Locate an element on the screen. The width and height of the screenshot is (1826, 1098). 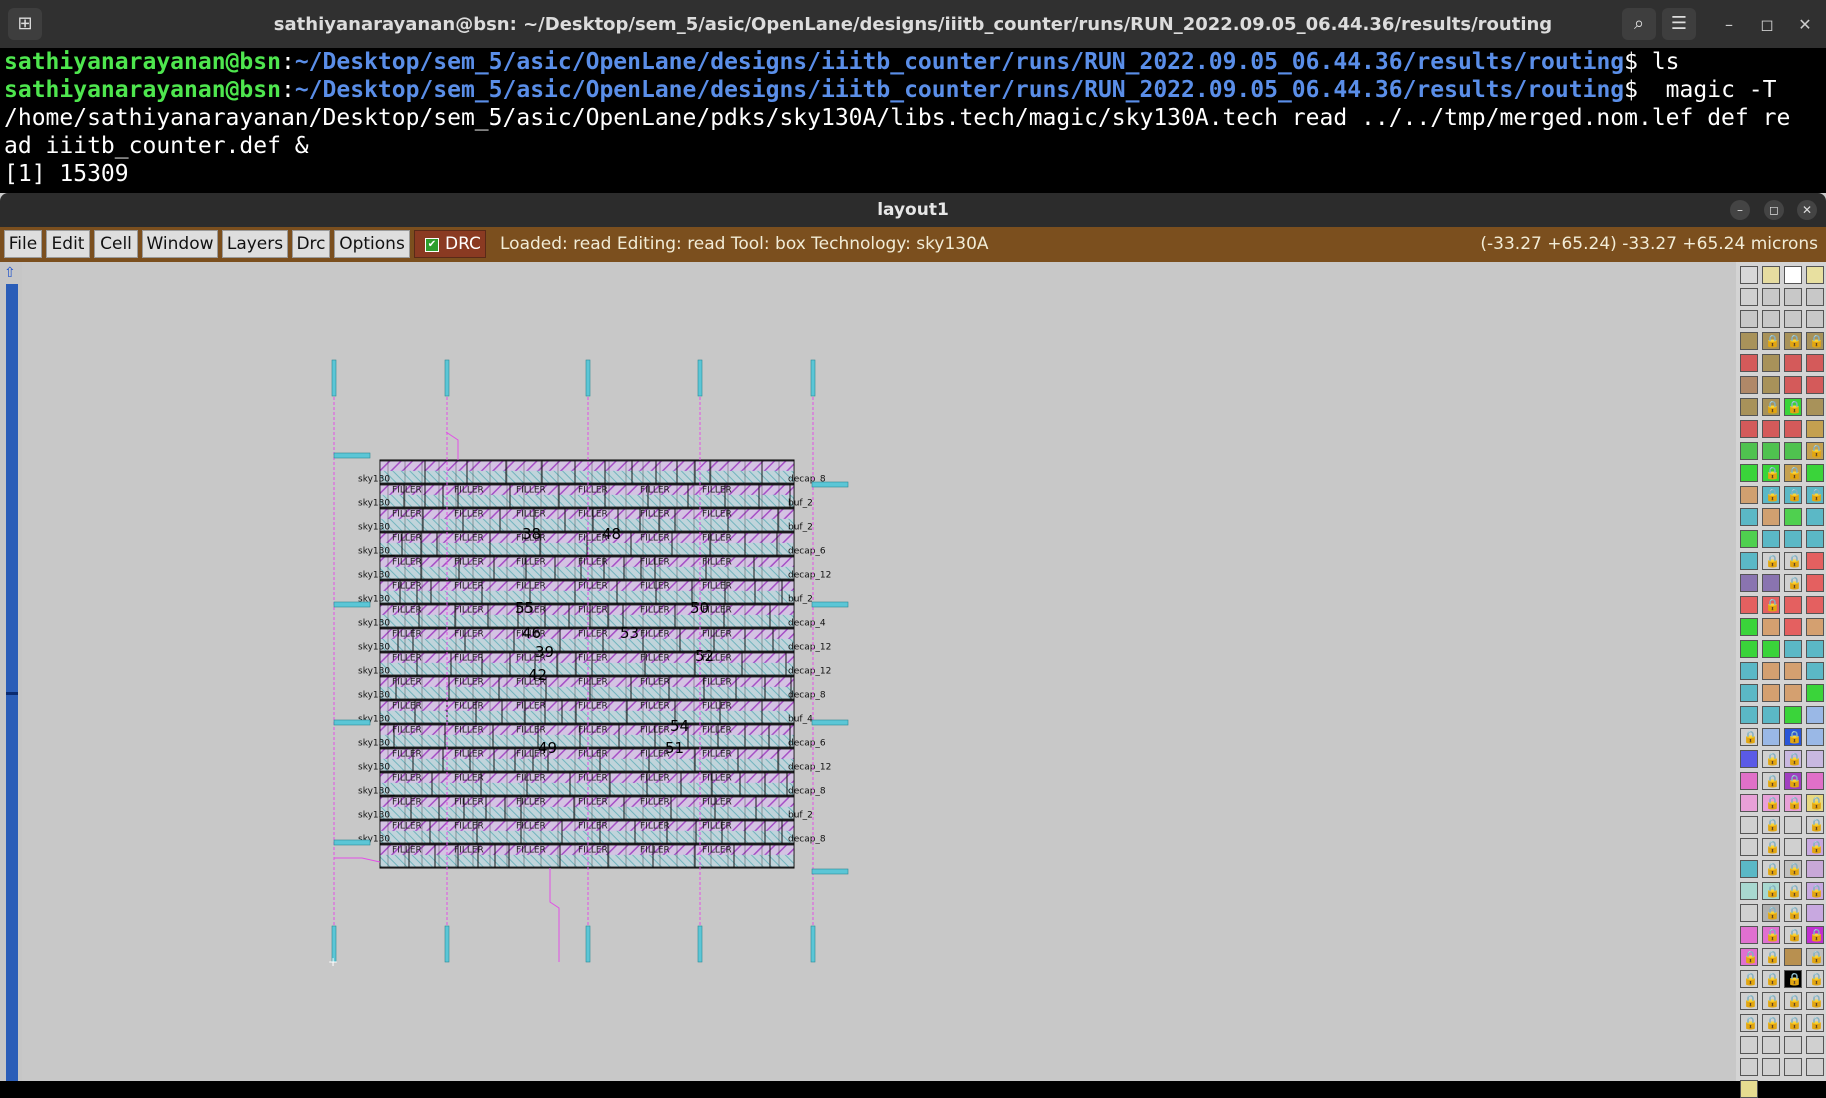
menu-file: File is located at coordinates (23, 244).